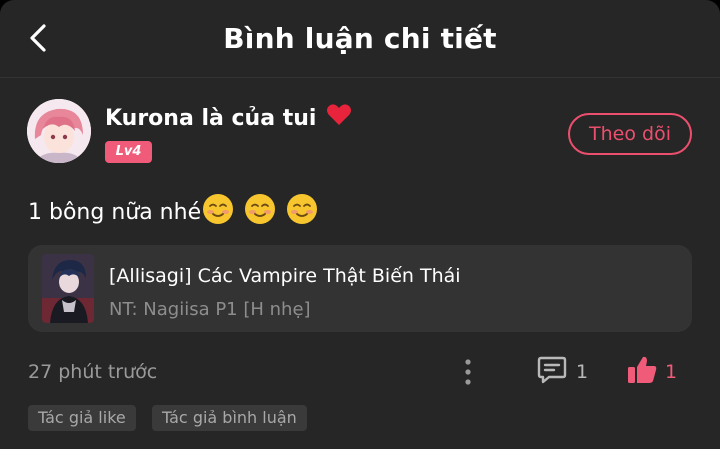  I want to click on username: Kurona là của tui, so click(228, 117).